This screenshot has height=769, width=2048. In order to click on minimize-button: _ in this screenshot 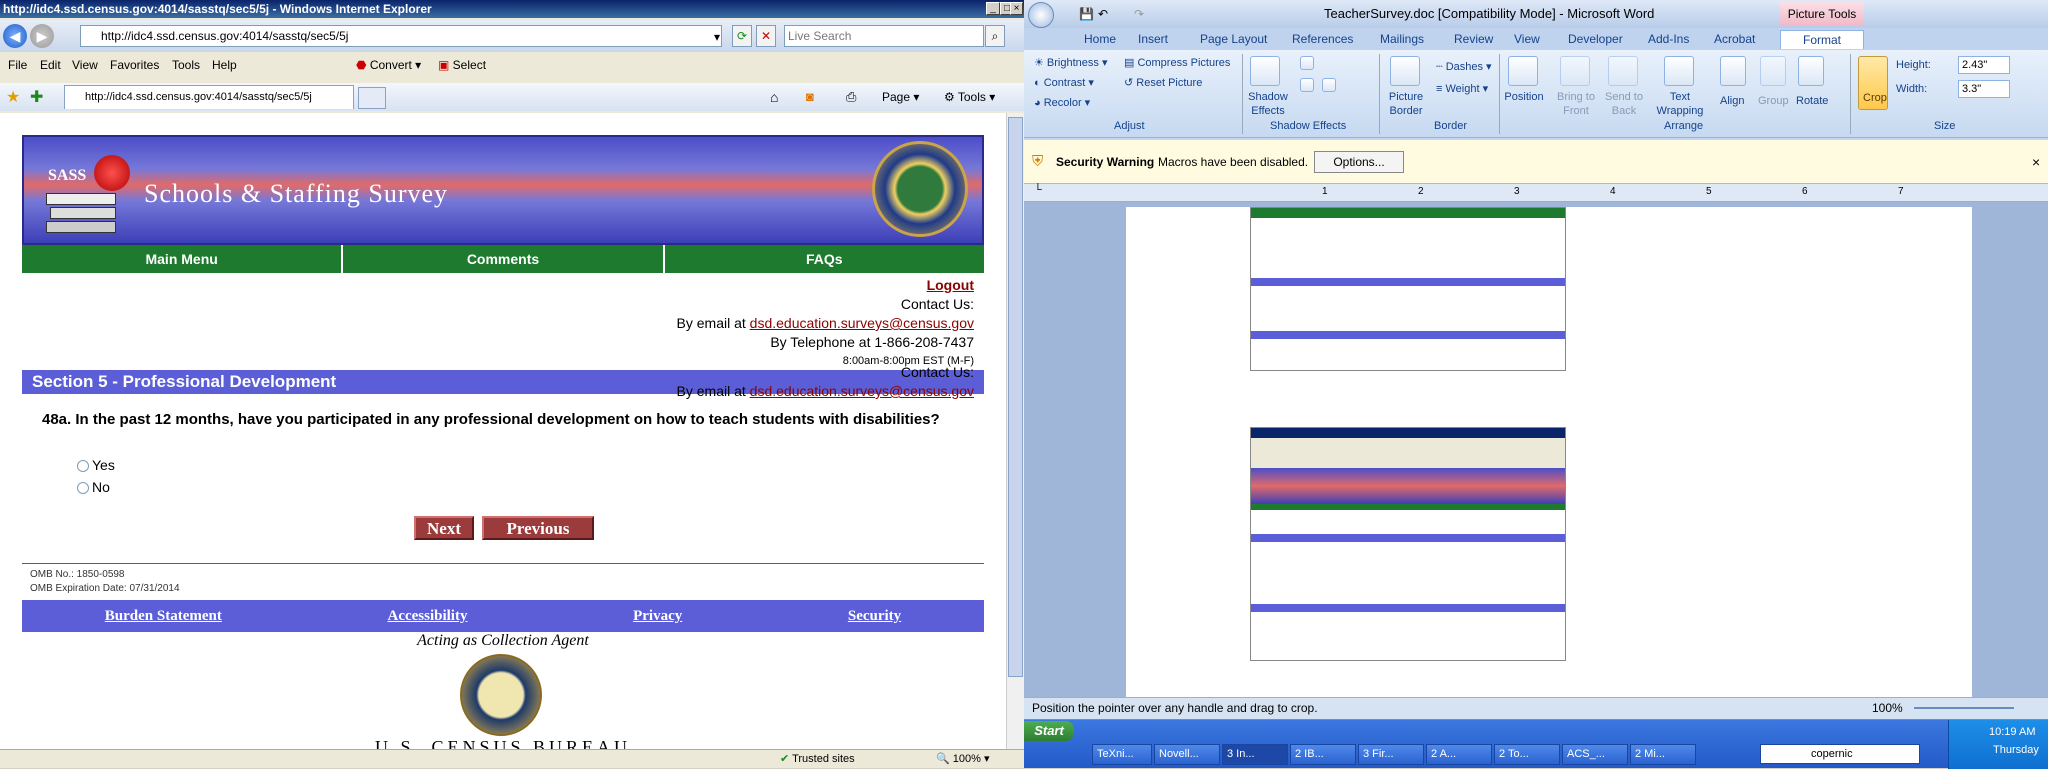, I will do `click(993, 8)`.